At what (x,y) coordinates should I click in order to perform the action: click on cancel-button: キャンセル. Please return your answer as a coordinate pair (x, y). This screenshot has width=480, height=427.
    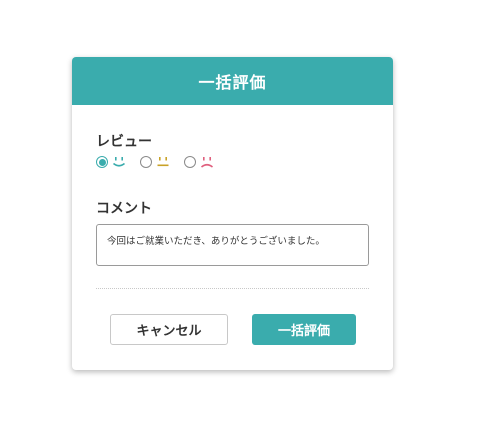
    Looking at the image, I should click on (169, 329).